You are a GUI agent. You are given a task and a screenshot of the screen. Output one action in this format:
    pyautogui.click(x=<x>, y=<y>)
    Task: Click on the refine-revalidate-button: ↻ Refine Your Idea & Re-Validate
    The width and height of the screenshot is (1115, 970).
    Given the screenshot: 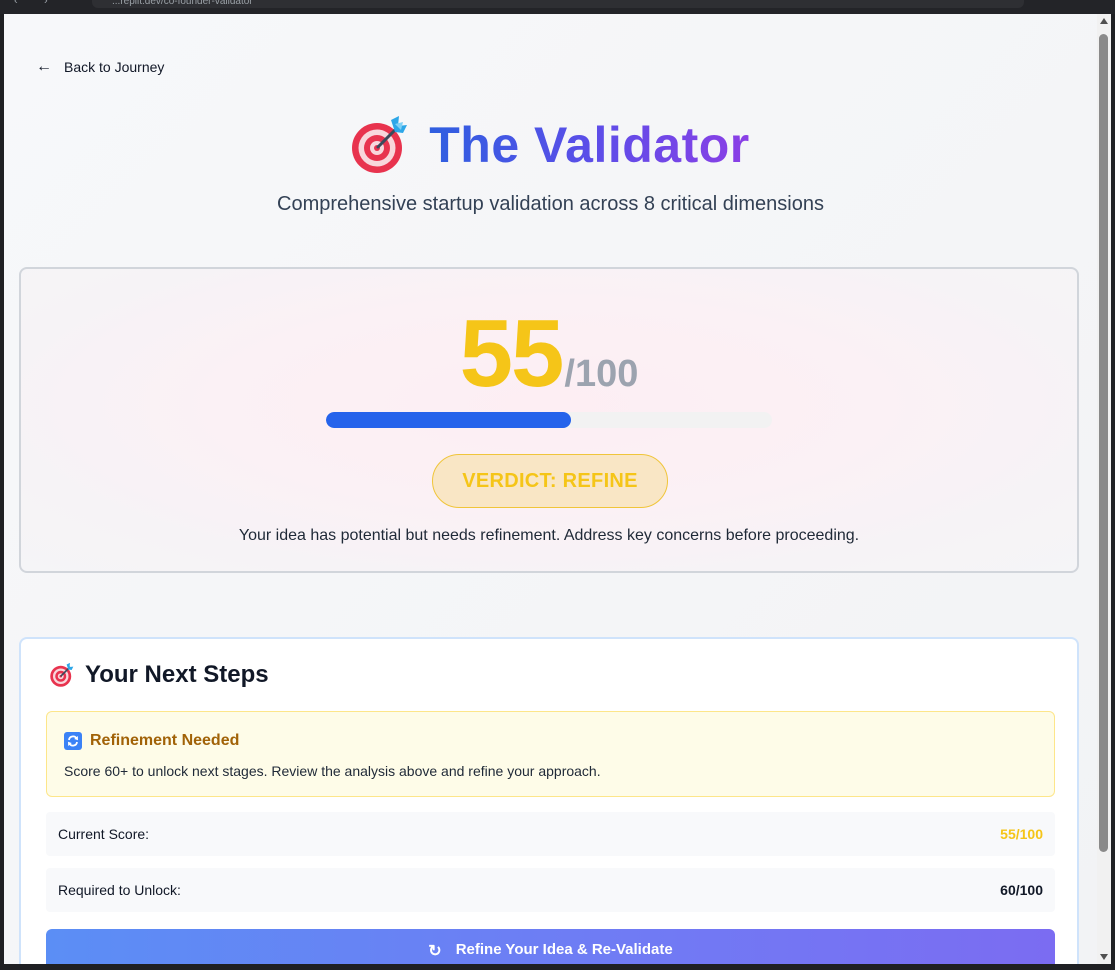 What is the action you would take?
    pyautogui.click(x=550, y=946)
    